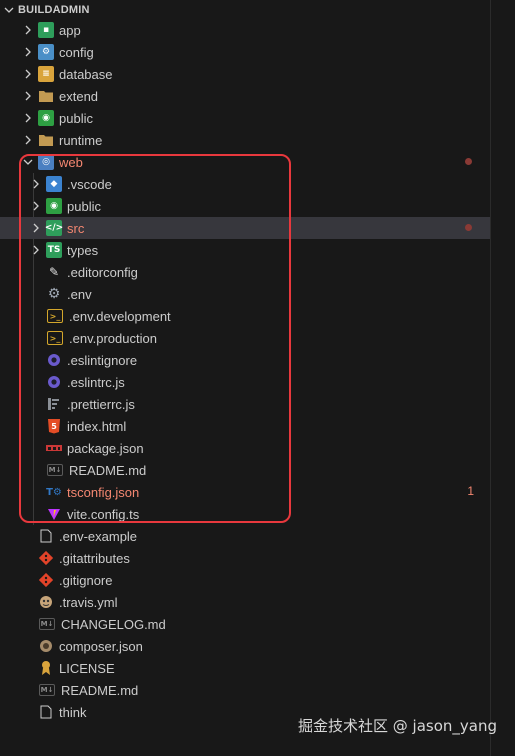  What do you see at coordinates (245, 602) in the screenshot?
I see `tree-item-travis: .travis.yml` at bounding box center [245, 602].